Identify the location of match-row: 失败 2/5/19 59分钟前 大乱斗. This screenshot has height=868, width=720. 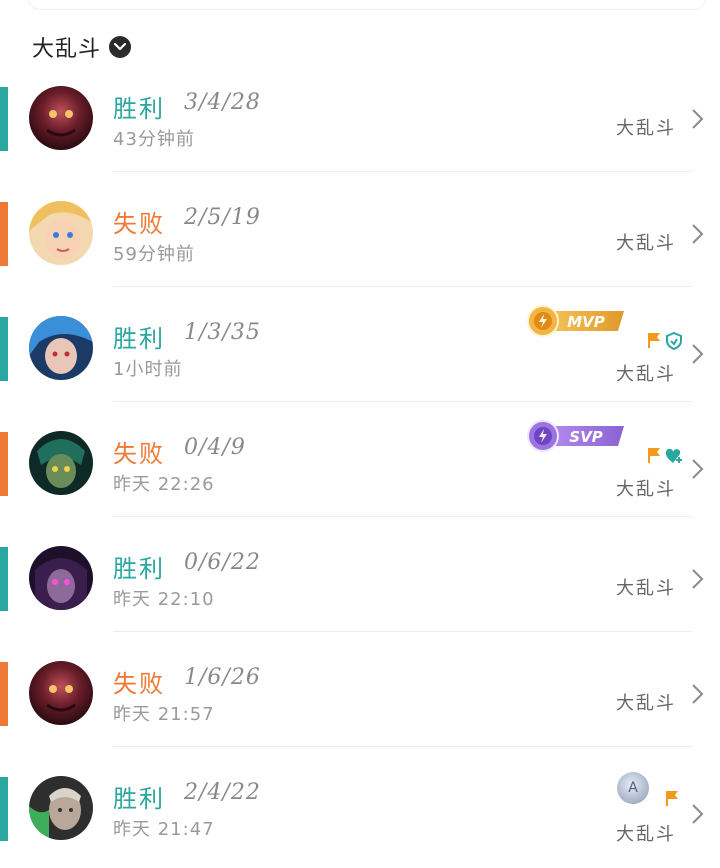
(360, 229).